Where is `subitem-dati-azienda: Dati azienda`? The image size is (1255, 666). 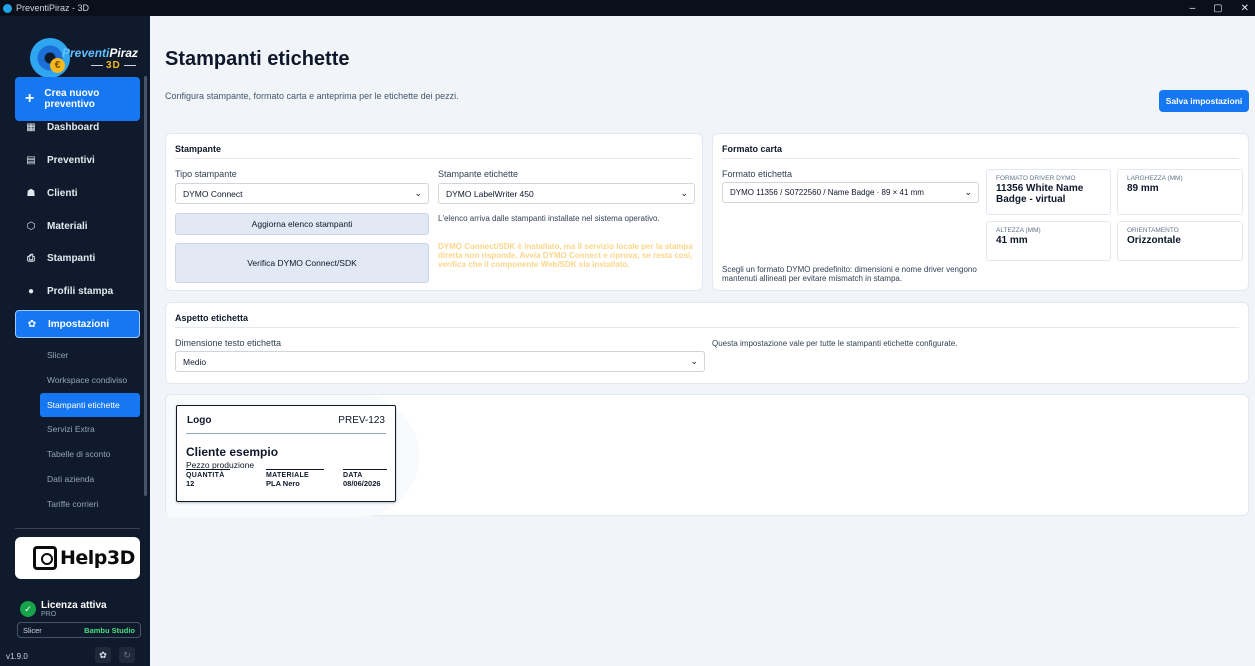
subitem-dati-azienda: Dati azienda is located at coordinates (90, 479).